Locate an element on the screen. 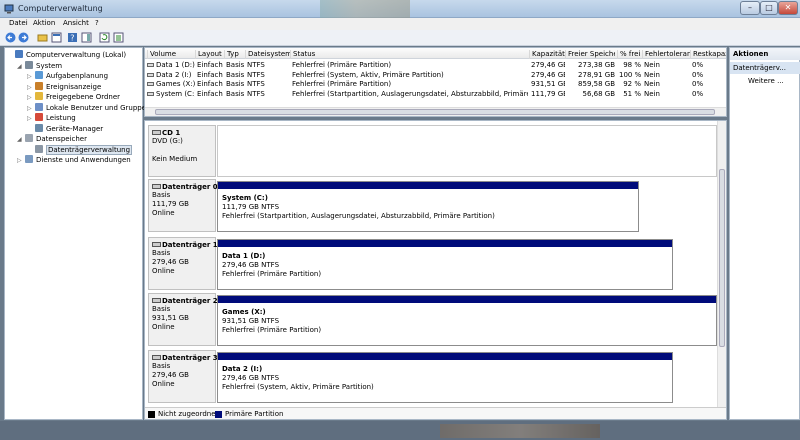 This screenshot has height=440, width=800. tree-item: Datenträgerverwaltung is located at coordinates (80, 149).